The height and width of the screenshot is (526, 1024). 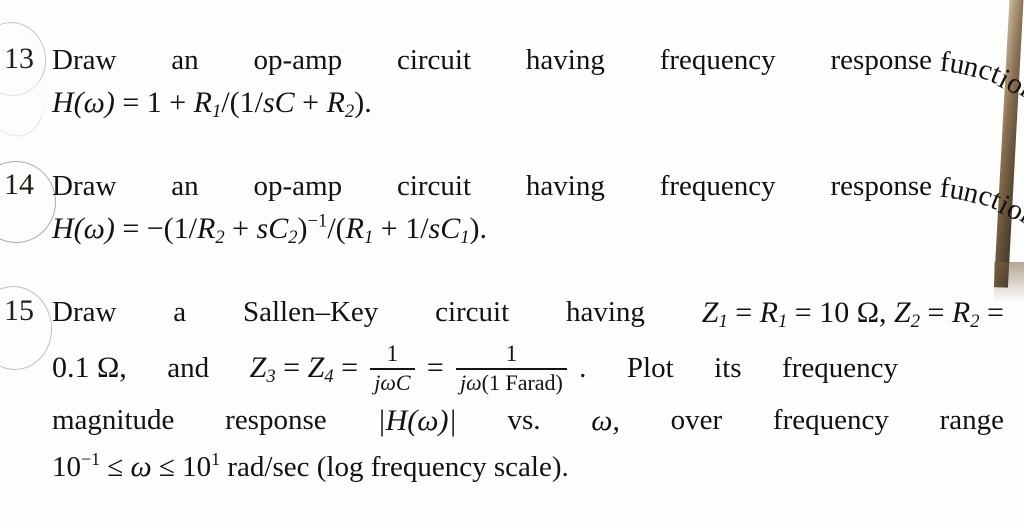 What do you see at coordinates (522, 382) in the screenshot?
I see `denominator-unit: (1 Farad)` at bounding box center [522, 382].